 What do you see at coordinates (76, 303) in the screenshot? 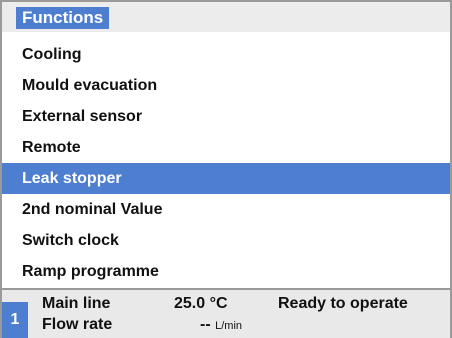
I see `main-line-label: Main line` at bounding box center [76, 303].